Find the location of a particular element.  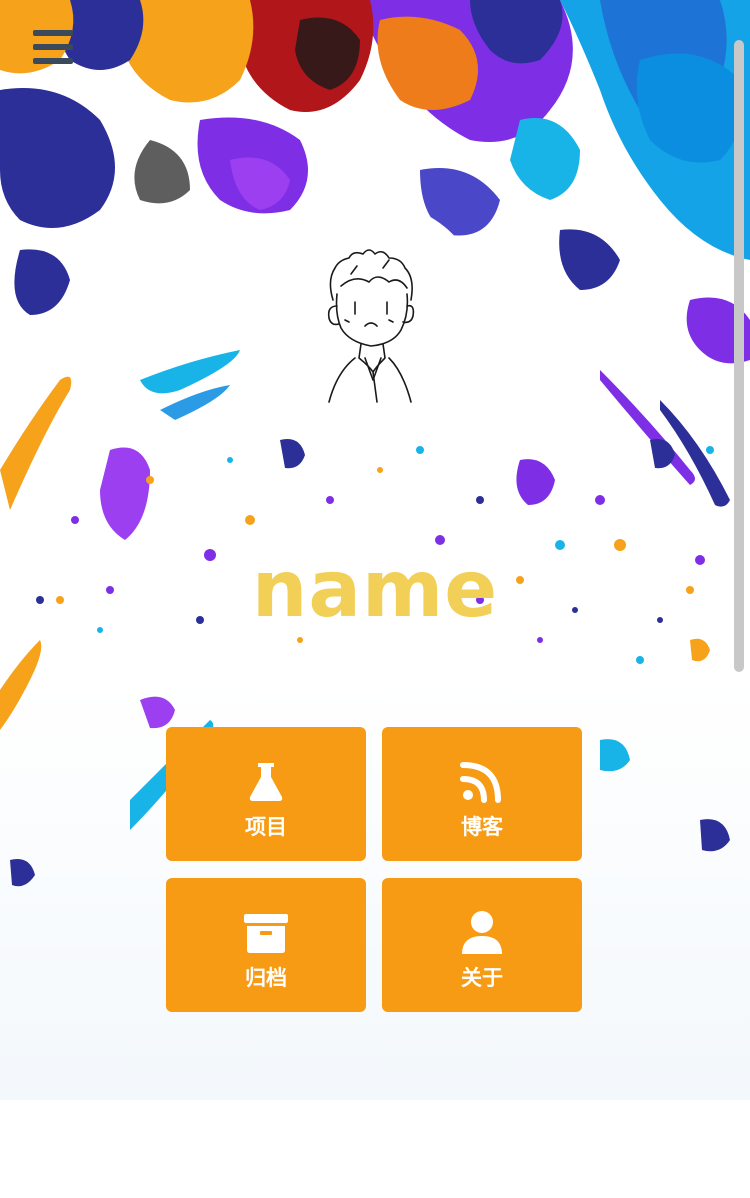

scrollbar is located at coordinates (739, 356).